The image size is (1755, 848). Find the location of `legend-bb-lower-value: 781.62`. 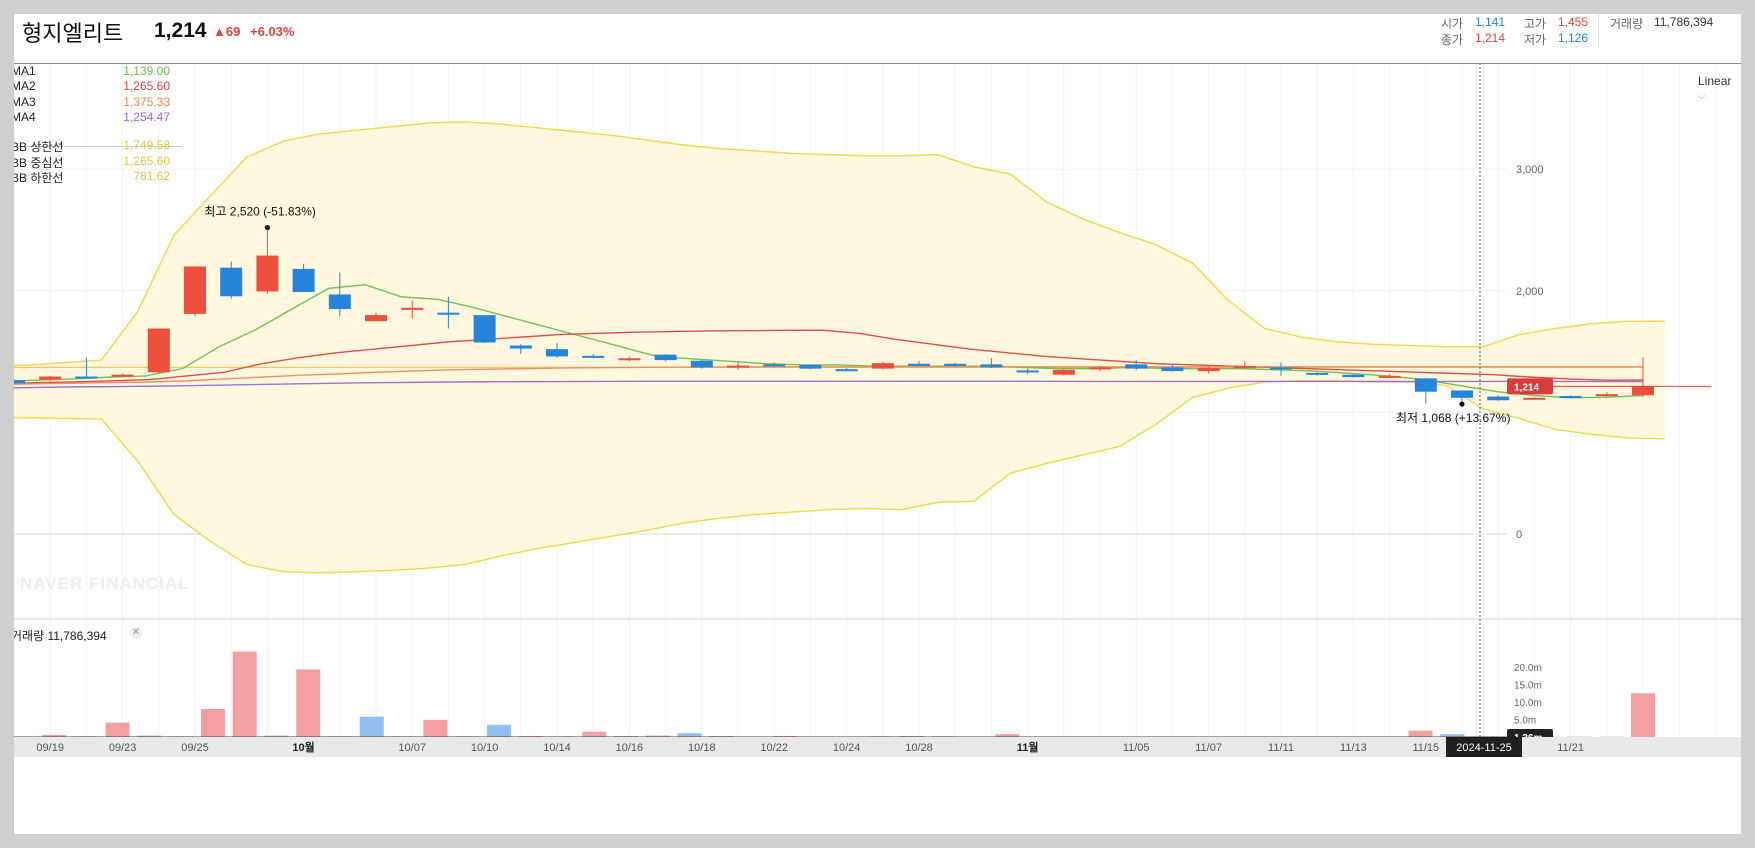

legend-bb-lower-value: 781.62 is located at coordinates (151, 176).